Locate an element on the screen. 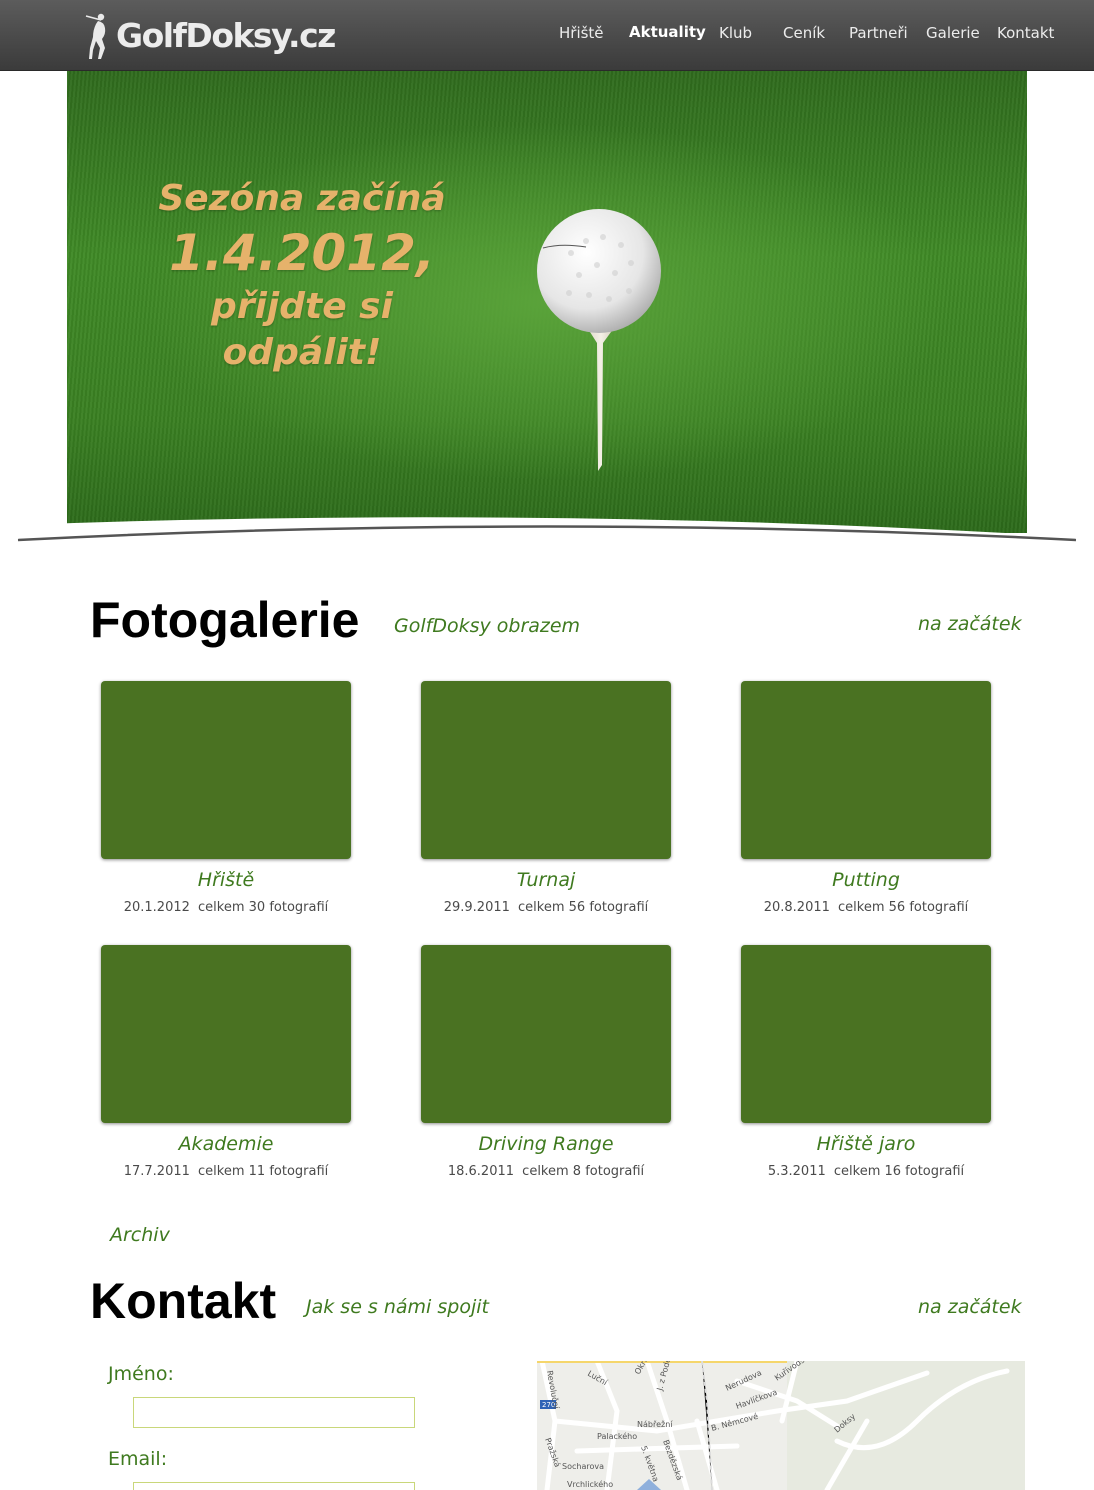  hero-bottom-curve is located at coordinates (547, 537).